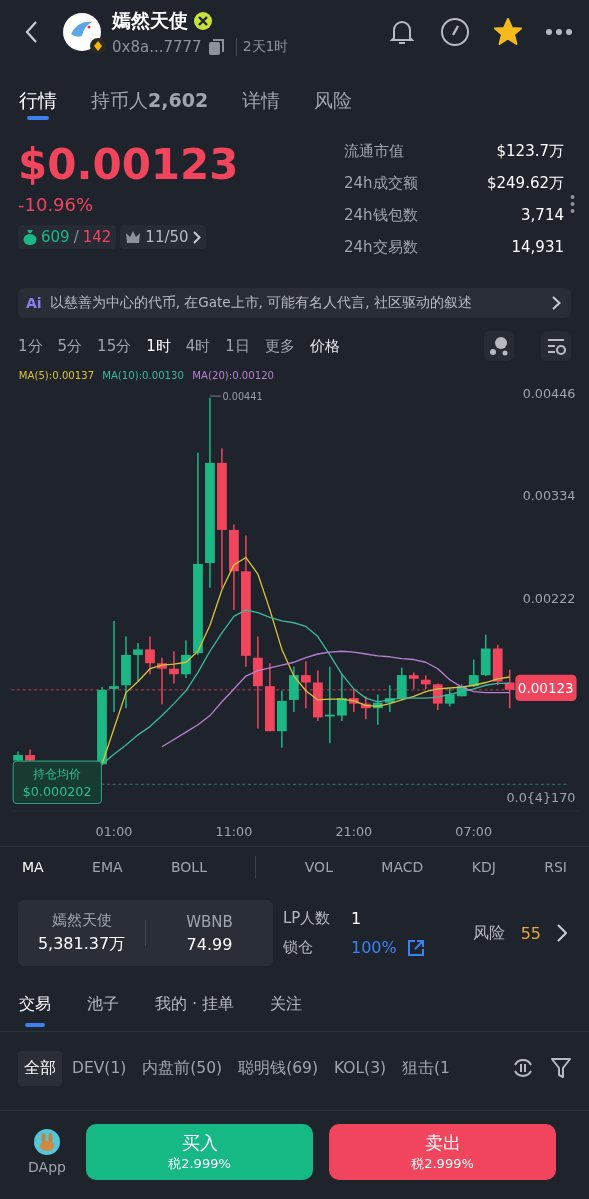 The height and width of the screenshot is (1199, 589). What do you see at coordinates (525, 183) in the screenshot?
I see `stat-value: $249.62万` at bounding box center [525, 183].